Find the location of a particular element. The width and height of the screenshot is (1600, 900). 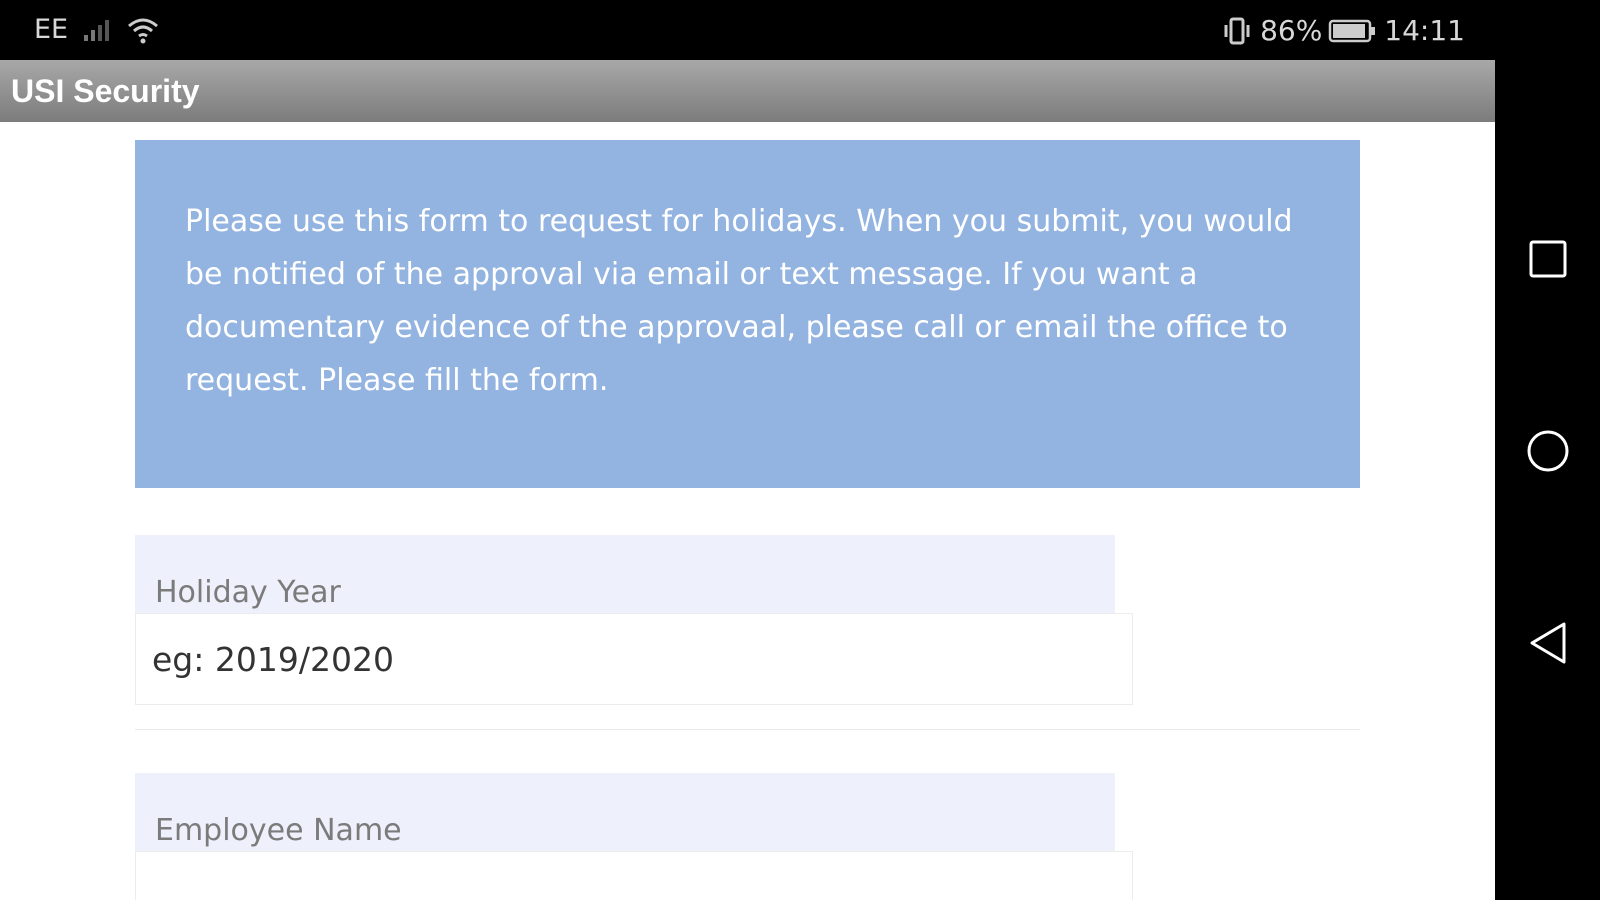

clock: 14:11 is located at coordinates (1424, 30).